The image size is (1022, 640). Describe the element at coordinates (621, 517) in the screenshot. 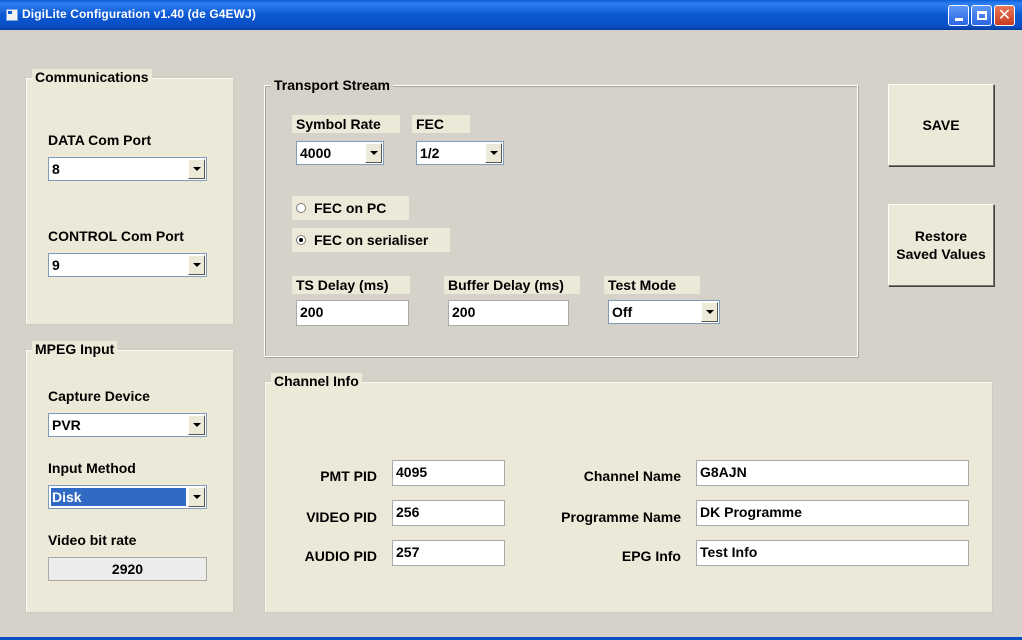

I see `programme-name-label: Programme Name` at that location.